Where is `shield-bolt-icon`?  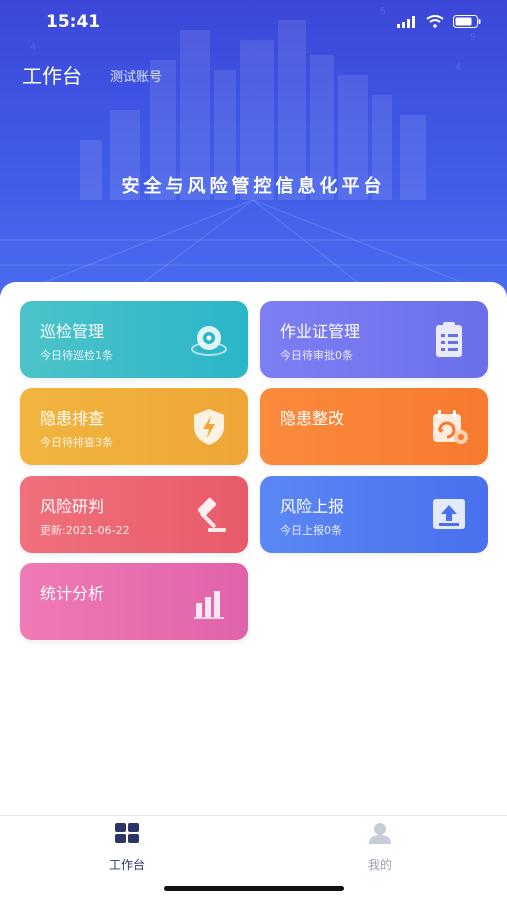 shield-bolt-icon is located at coordinates (209, 427).